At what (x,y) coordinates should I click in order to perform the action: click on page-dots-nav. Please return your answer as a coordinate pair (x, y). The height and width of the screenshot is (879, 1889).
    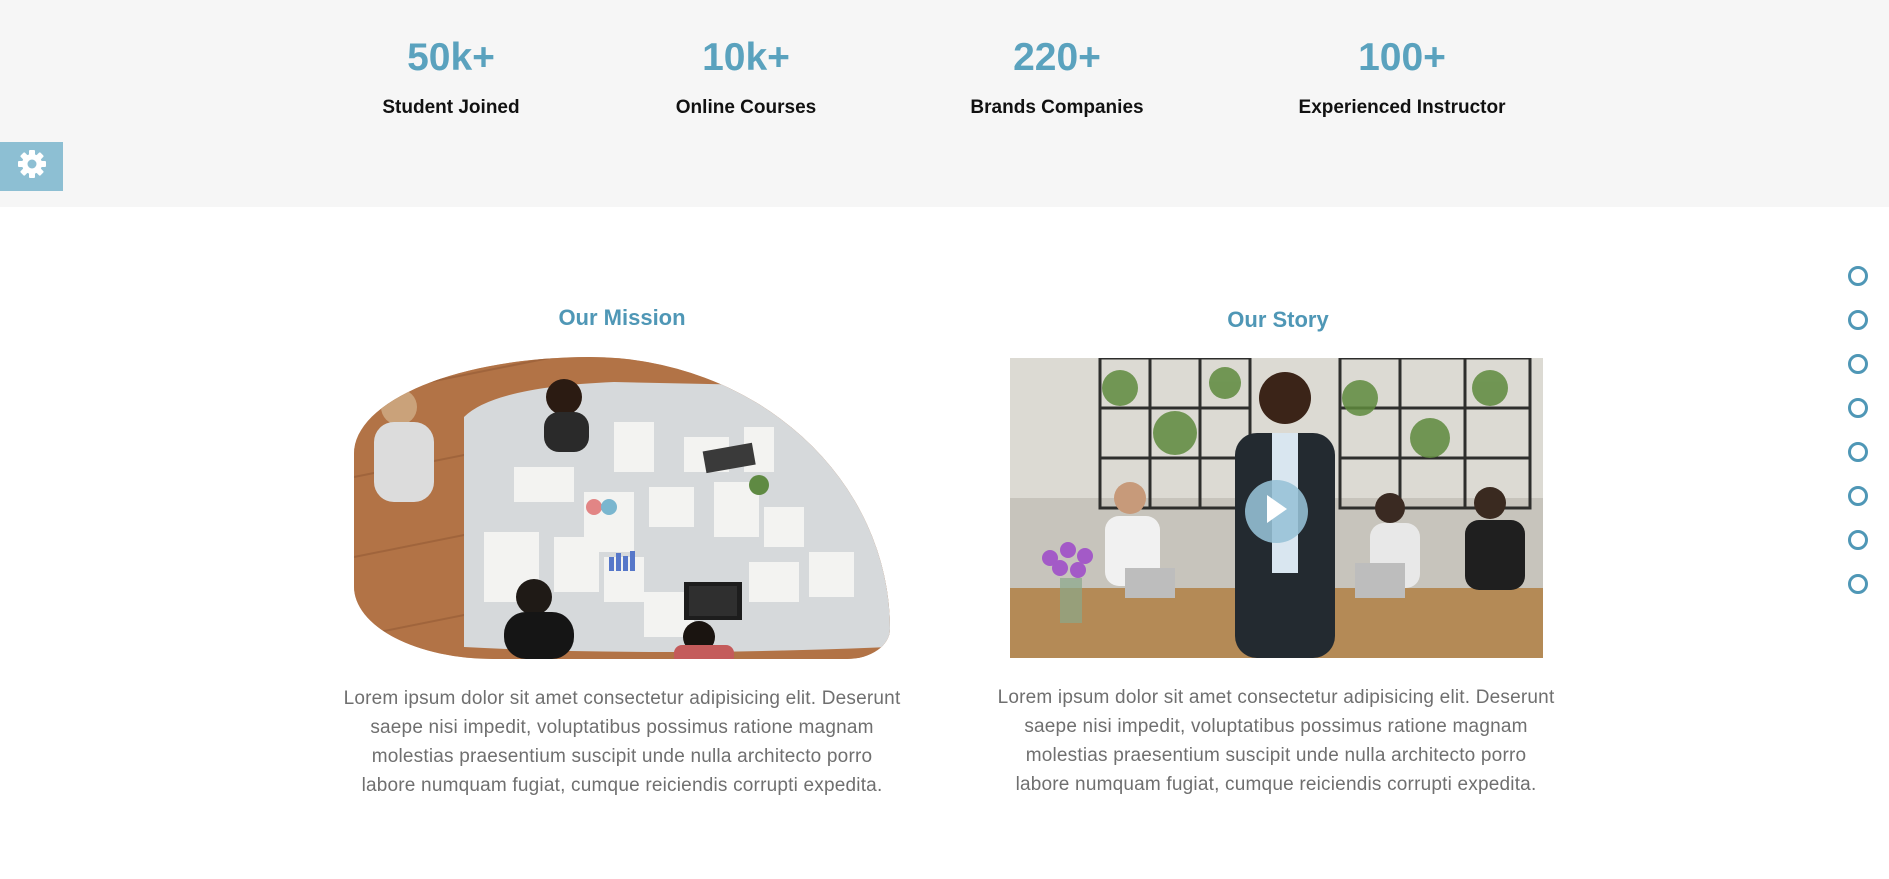
    Looking at the image, I should click on (1858, 442).